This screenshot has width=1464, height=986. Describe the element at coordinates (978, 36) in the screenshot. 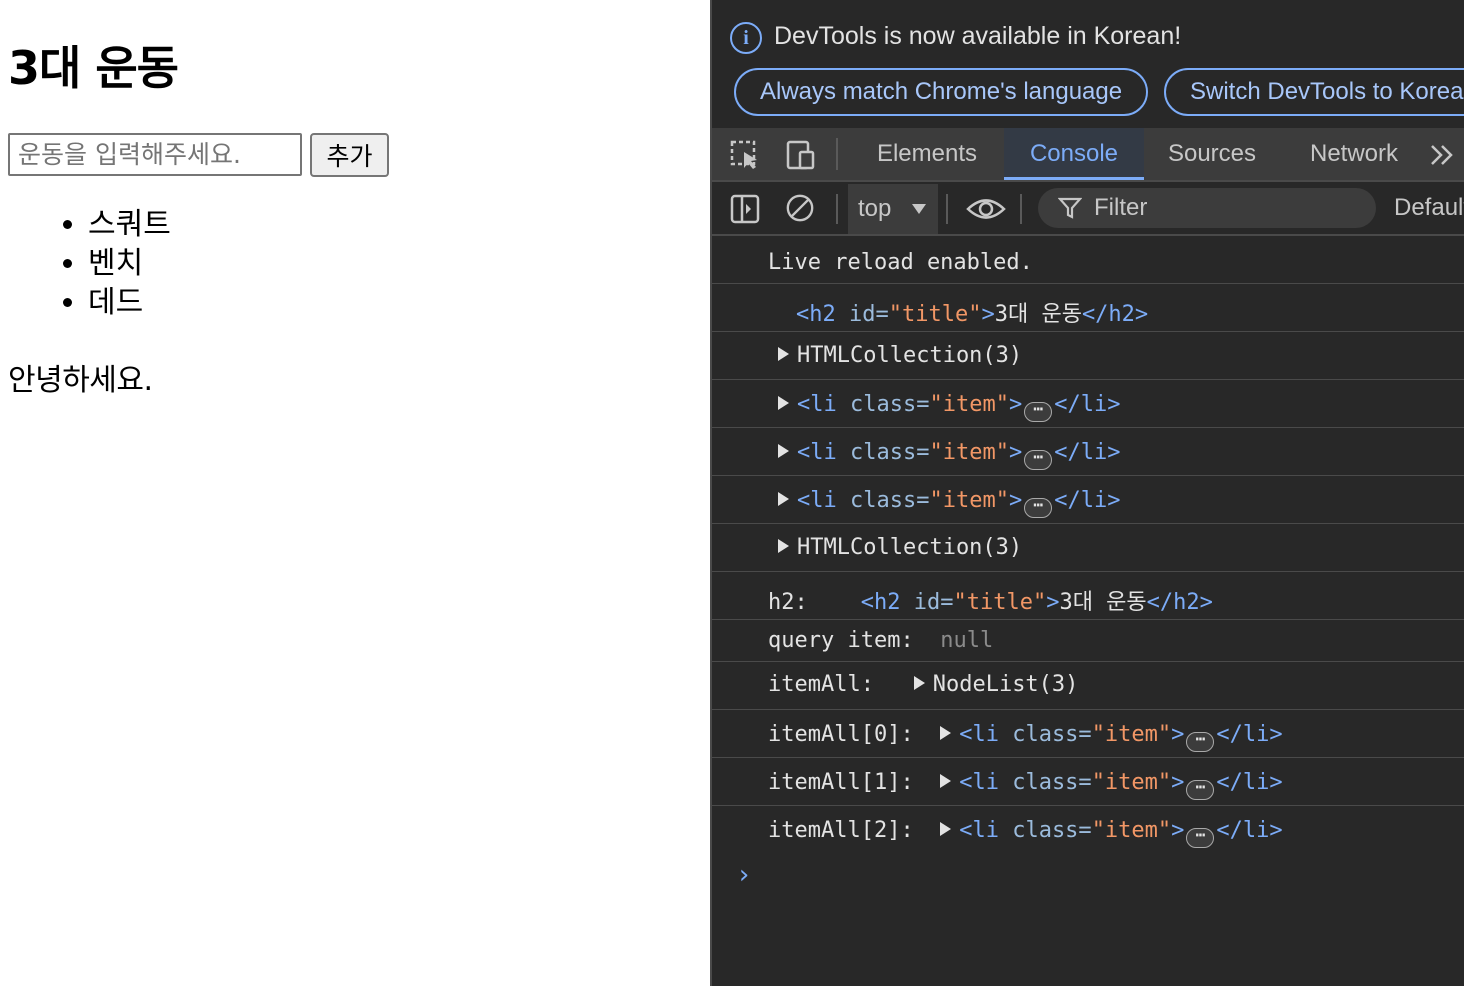

I see `infobar-message: DevTools is now available in Korean!` at that location.